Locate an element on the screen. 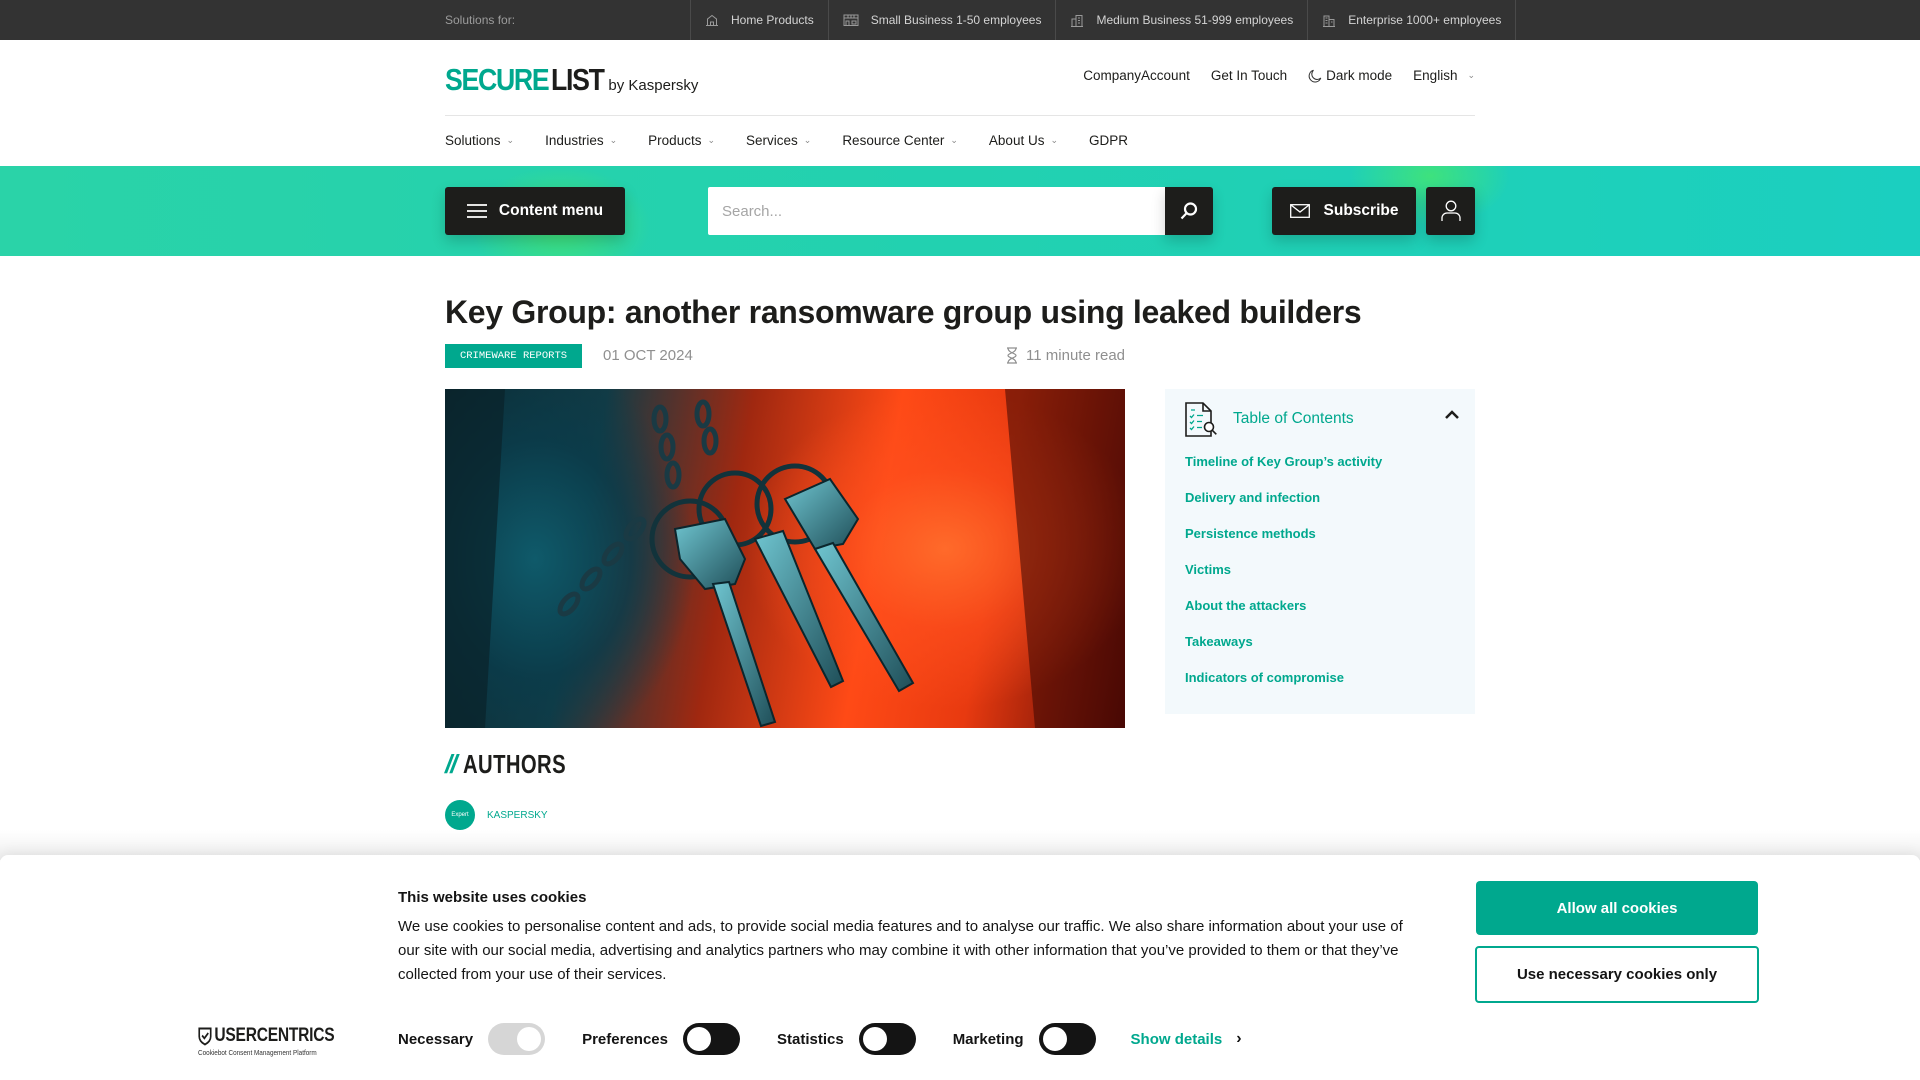 This screenshot has width=1920, height=1080. nav-label: Solutions is located at coordinates (473, 140).